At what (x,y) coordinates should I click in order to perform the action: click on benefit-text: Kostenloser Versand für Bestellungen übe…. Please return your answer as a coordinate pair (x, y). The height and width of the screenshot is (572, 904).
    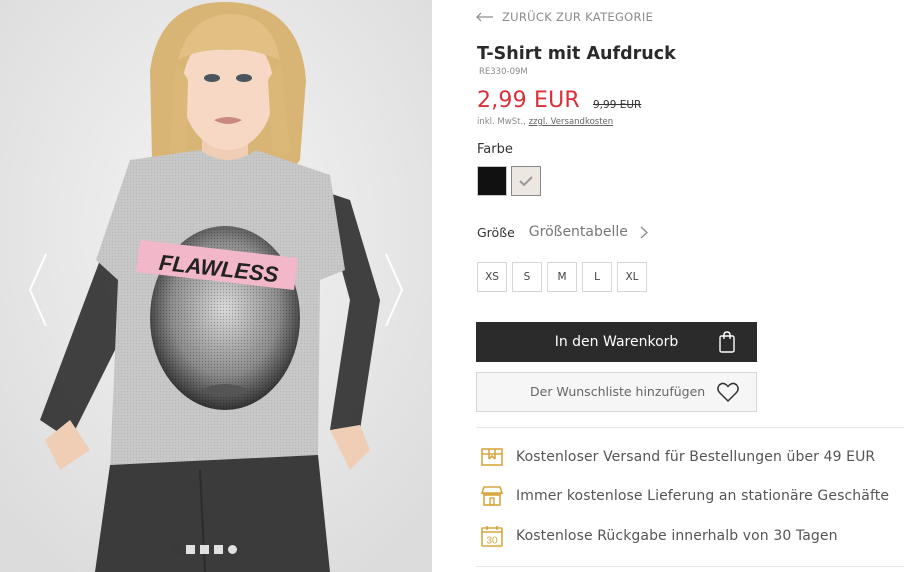
    Looking at the image, I should click on (696, 457).